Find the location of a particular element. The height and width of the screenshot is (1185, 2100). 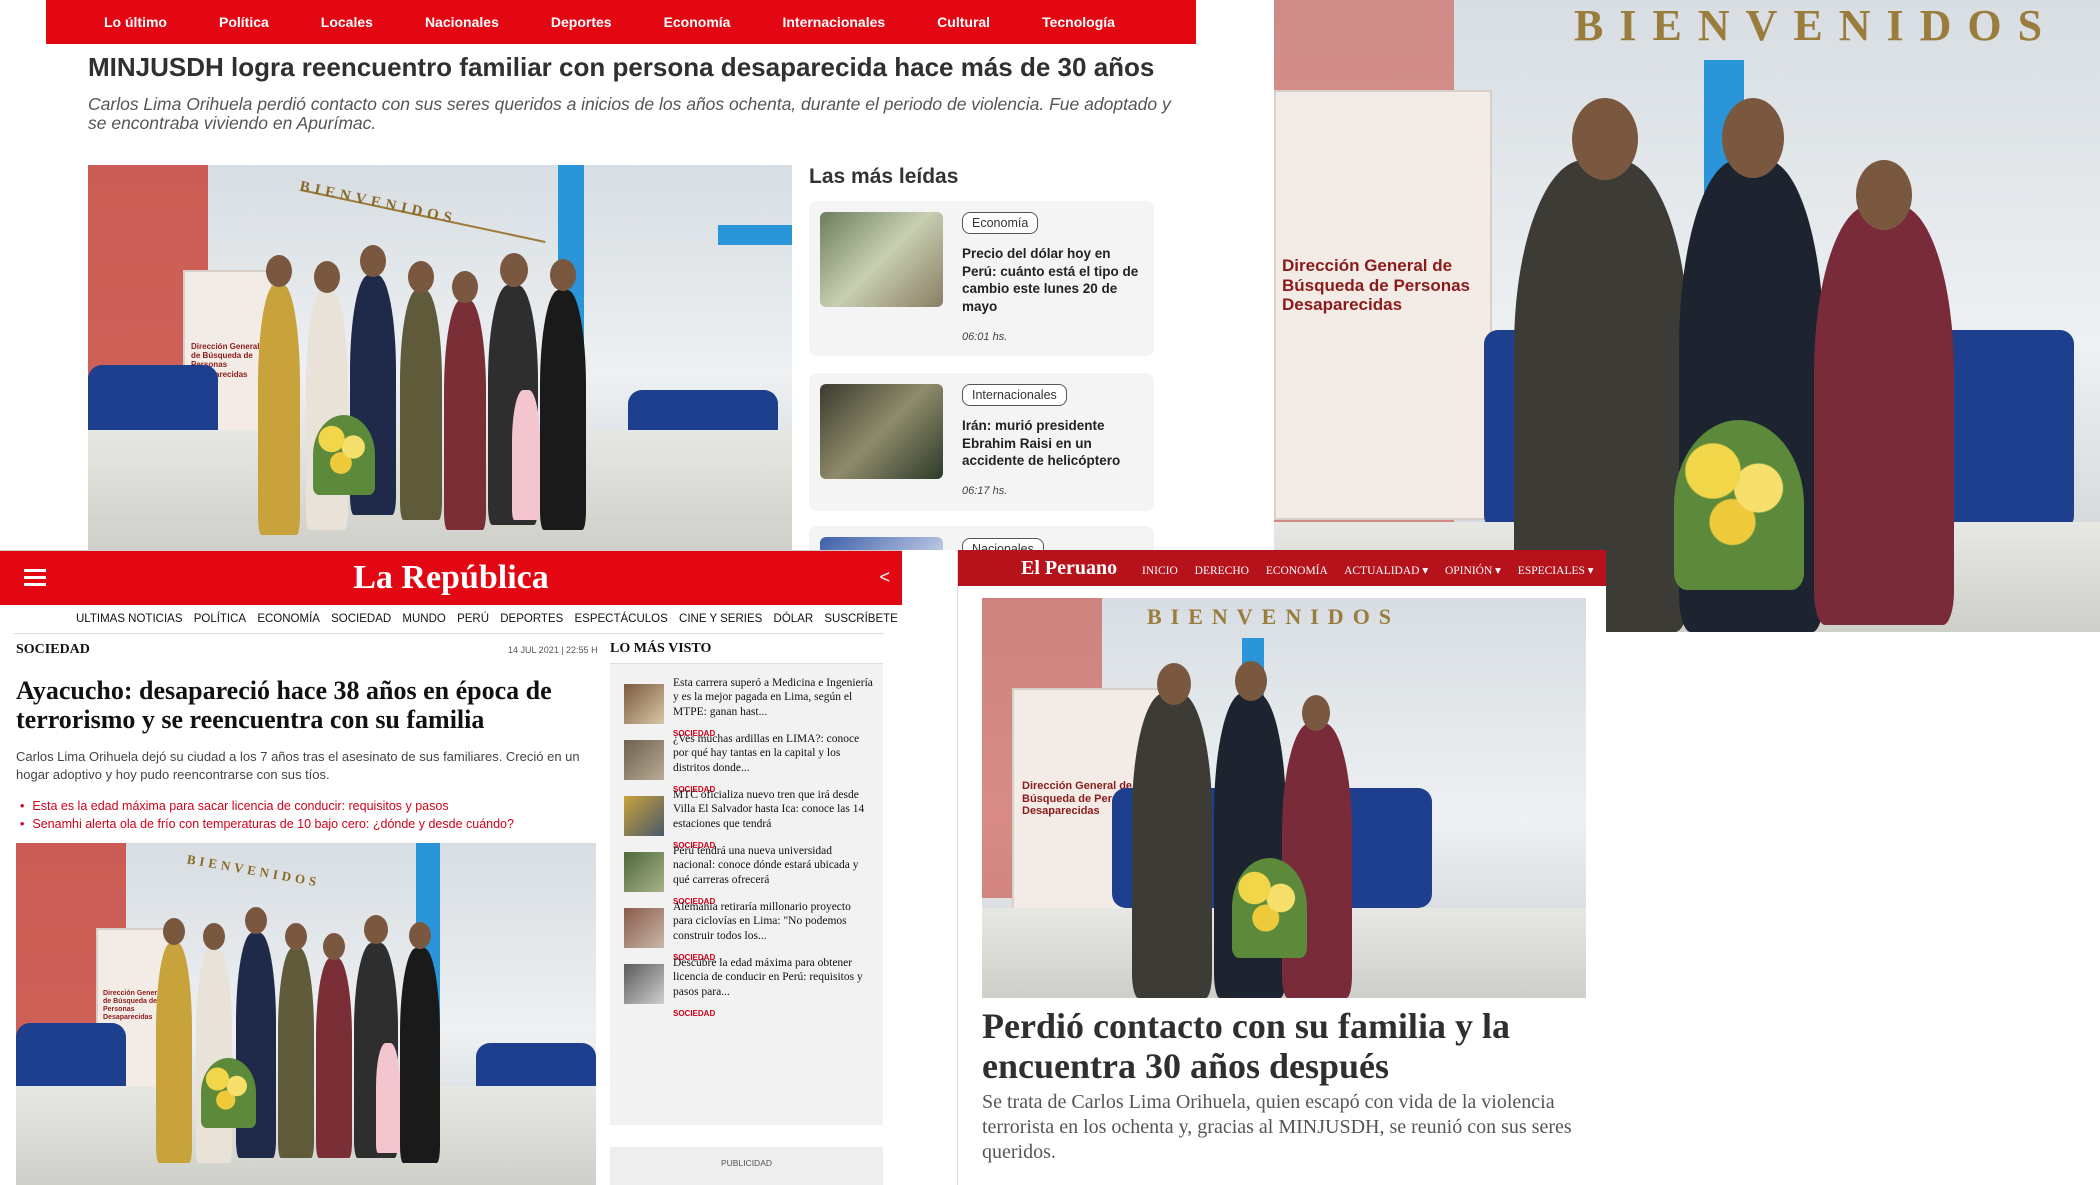

nav-nacionales: Nacionales is located at coordinates (462, 22).